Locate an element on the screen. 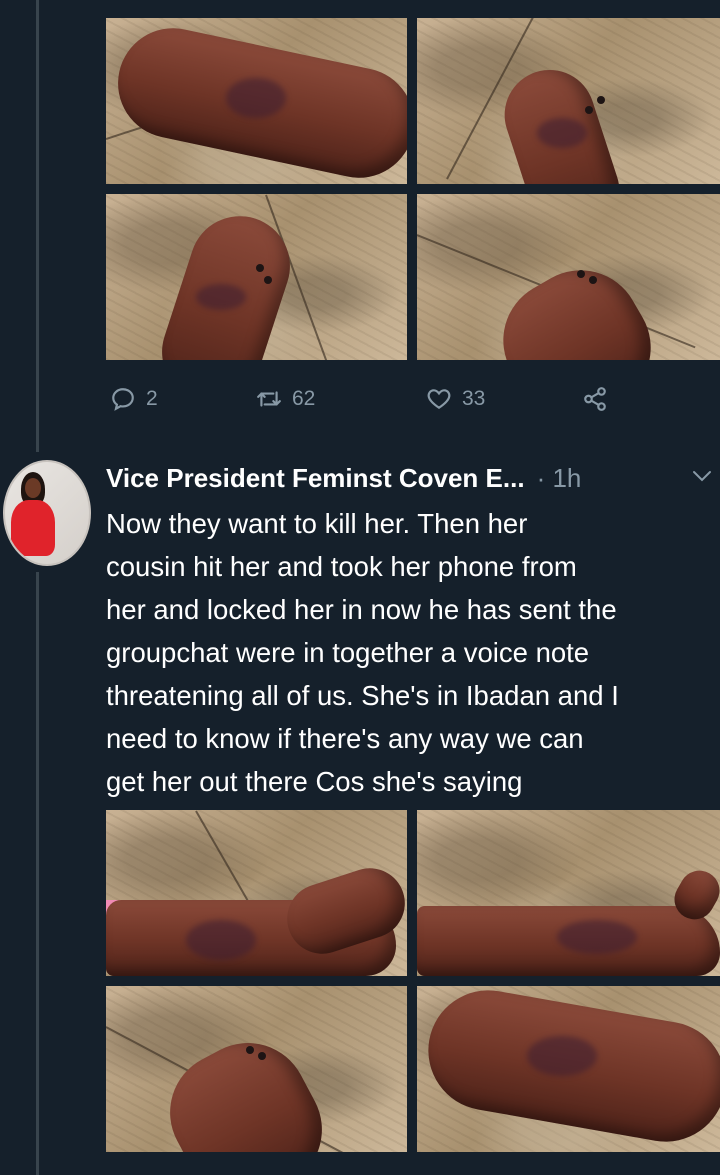 This screenshot has width=720, height=1175. tweet-text-line: need to know if there's any way we can is located at coordinates (345, 738).